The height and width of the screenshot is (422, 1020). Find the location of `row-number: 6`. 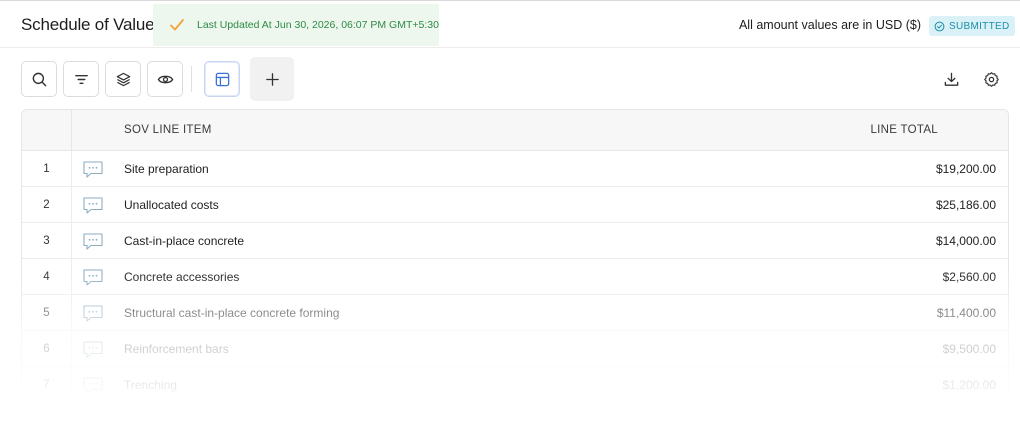

row-number: 6 is located at coordinates (47, 349).